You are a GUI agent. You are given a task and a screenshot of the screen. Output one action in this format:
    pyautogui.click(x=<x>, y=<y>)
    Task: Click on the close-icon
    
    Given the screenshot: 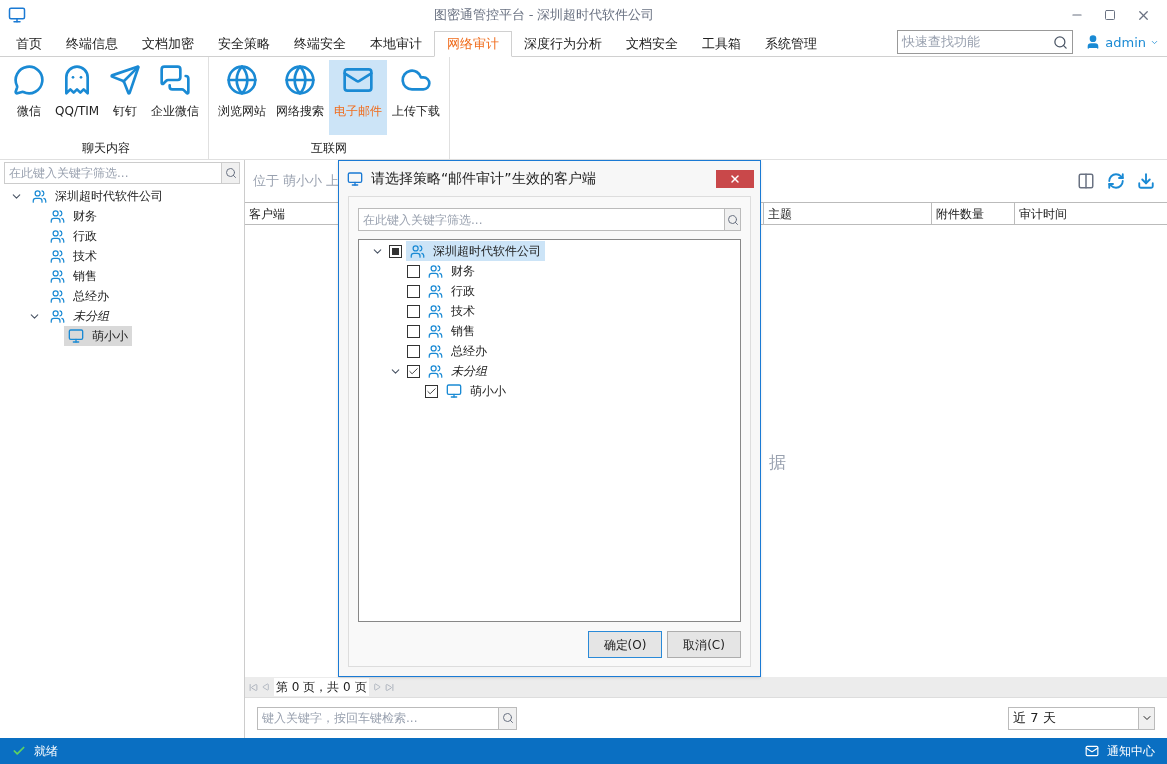 What is the action you would take?
    pyautogui.click(x=735, y=178)
    